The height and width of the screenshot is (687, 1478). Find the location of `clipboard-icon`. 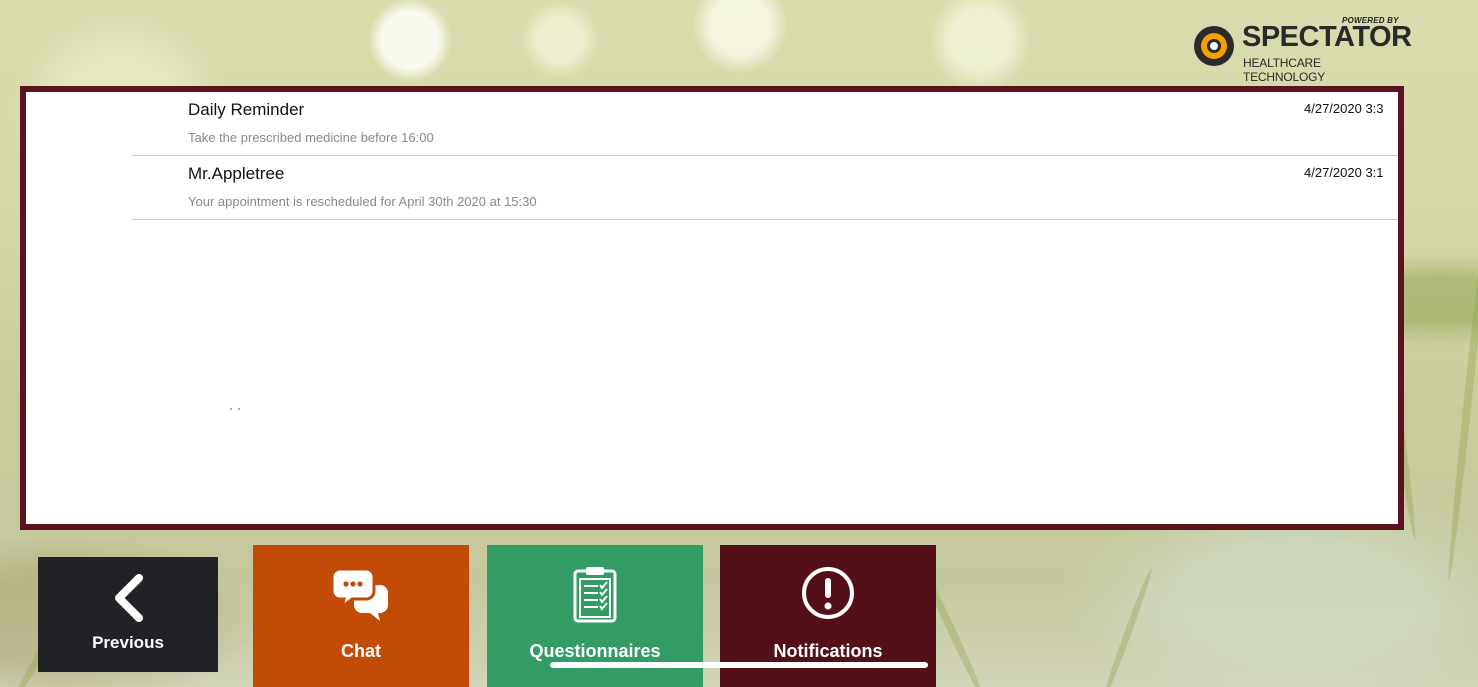

clipboard-icon is located at coordinates (595, 596).